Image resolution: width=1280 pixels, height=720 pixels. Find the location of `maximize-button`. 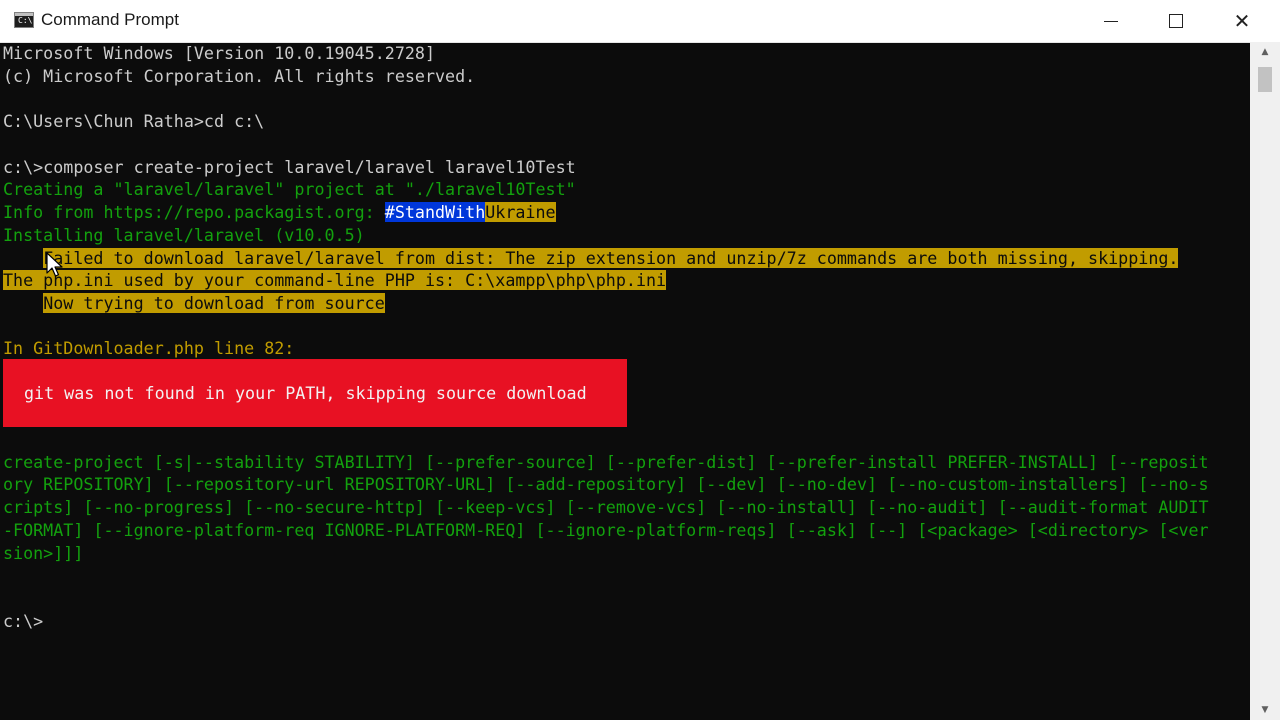

maximize-button is located at coordinates (1176, 21).